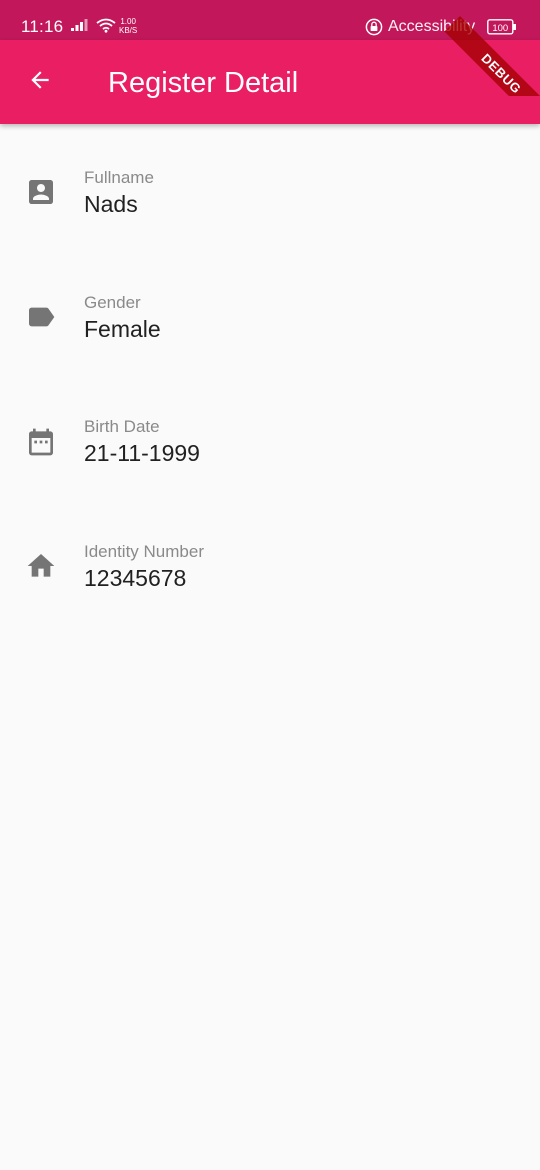  I want to click on birth-date-label: Birth Date, so click(122, 426).